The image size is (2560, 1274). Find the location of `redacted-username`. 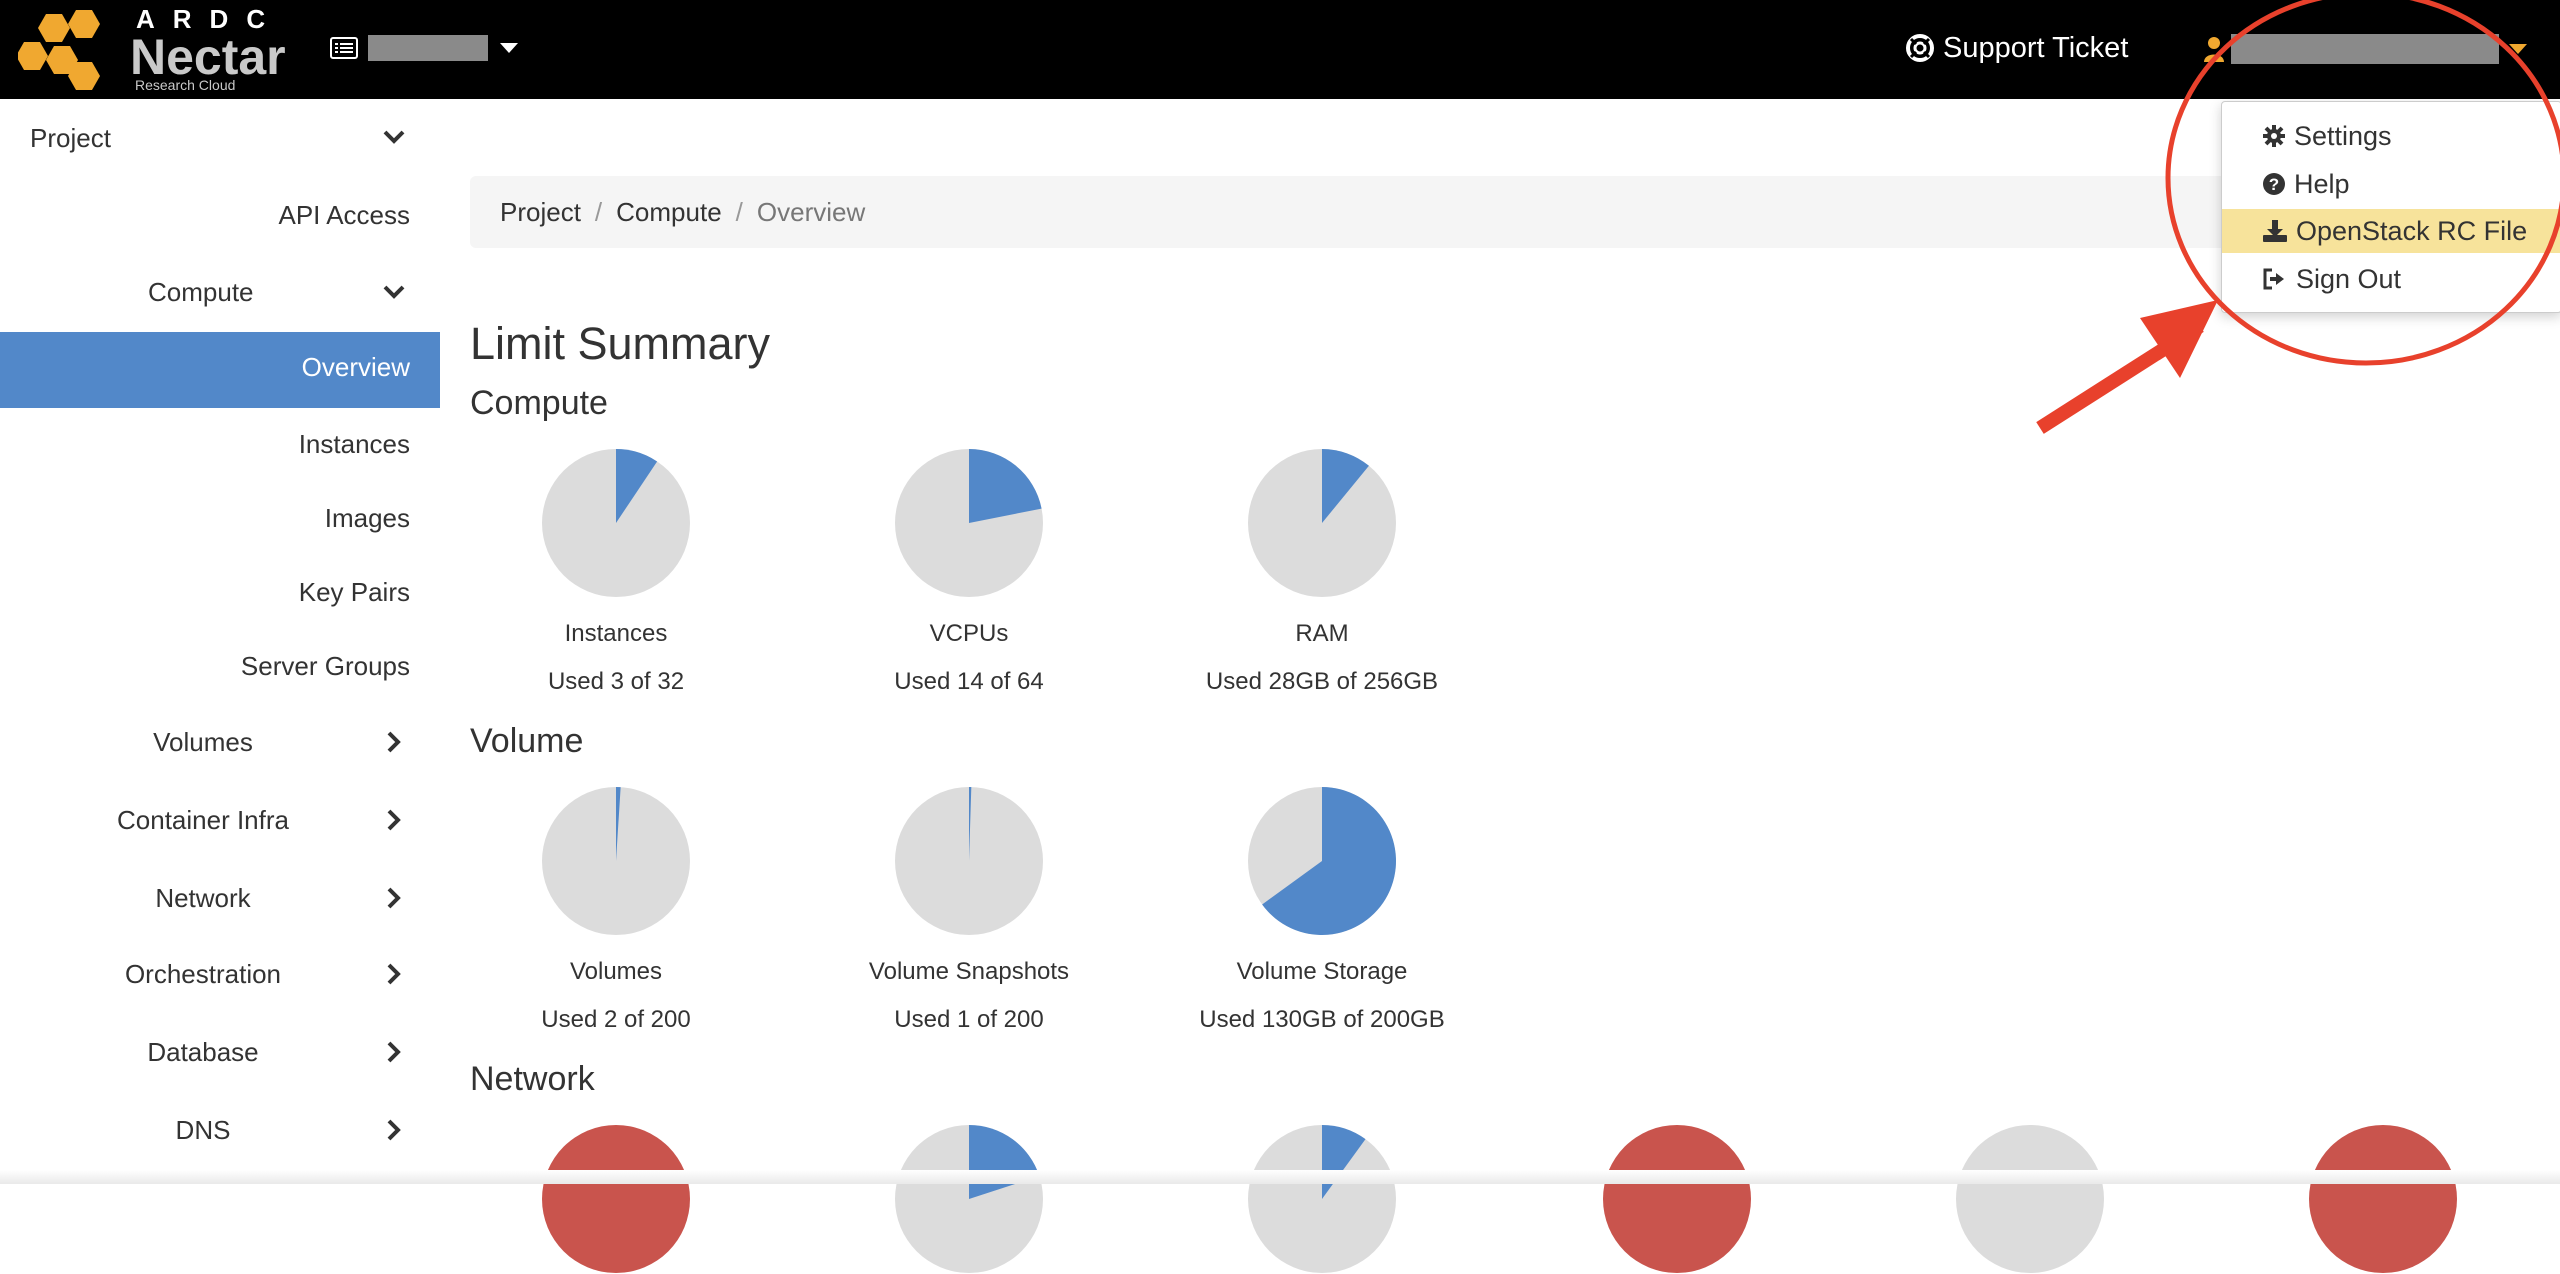

redacted-username is located at coordinates (2365, 49).